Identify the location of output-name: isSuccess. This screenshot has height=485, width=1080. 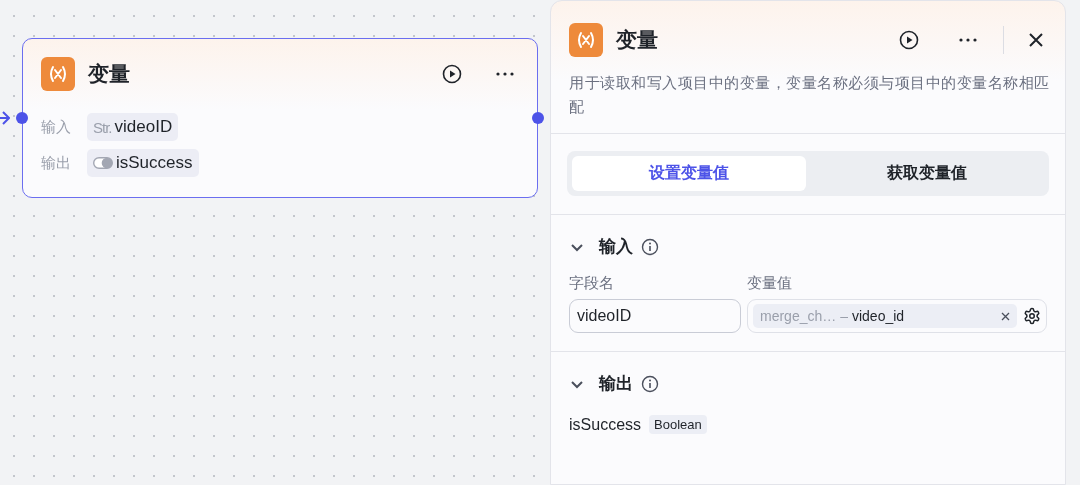
(605, 424).